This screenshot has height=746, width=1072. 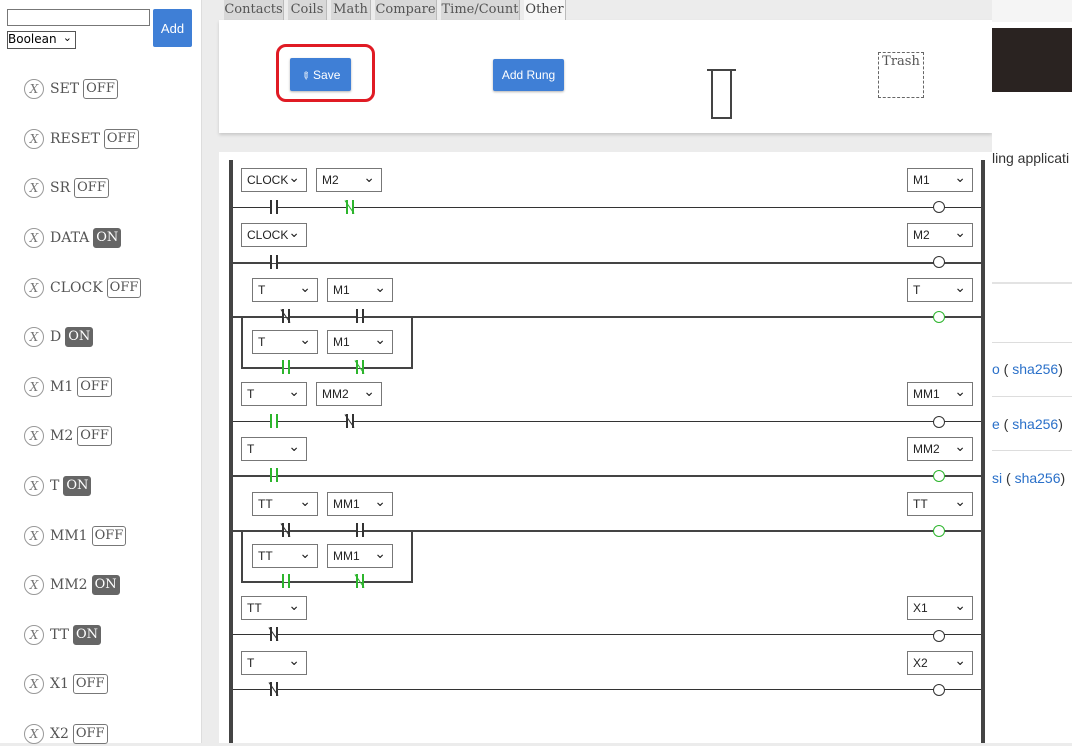 What do you see at coordinates (721, 94) in the screenshot?
I see `rung-drop-icon` at bounding box center [721, 94].